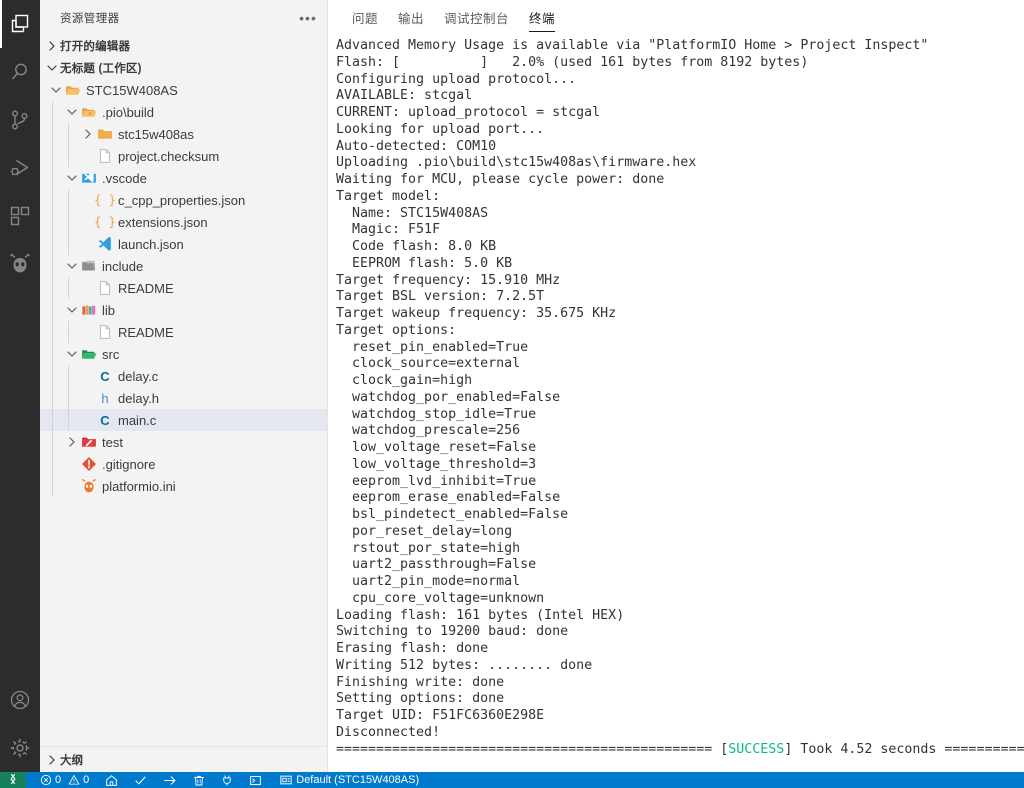 Image resolution: width=1024 pixels, height=788 pixels. Describe the element at coordinates (411, 17) in the screenshot. I see `panel-tab-输出: 输出` at that location.